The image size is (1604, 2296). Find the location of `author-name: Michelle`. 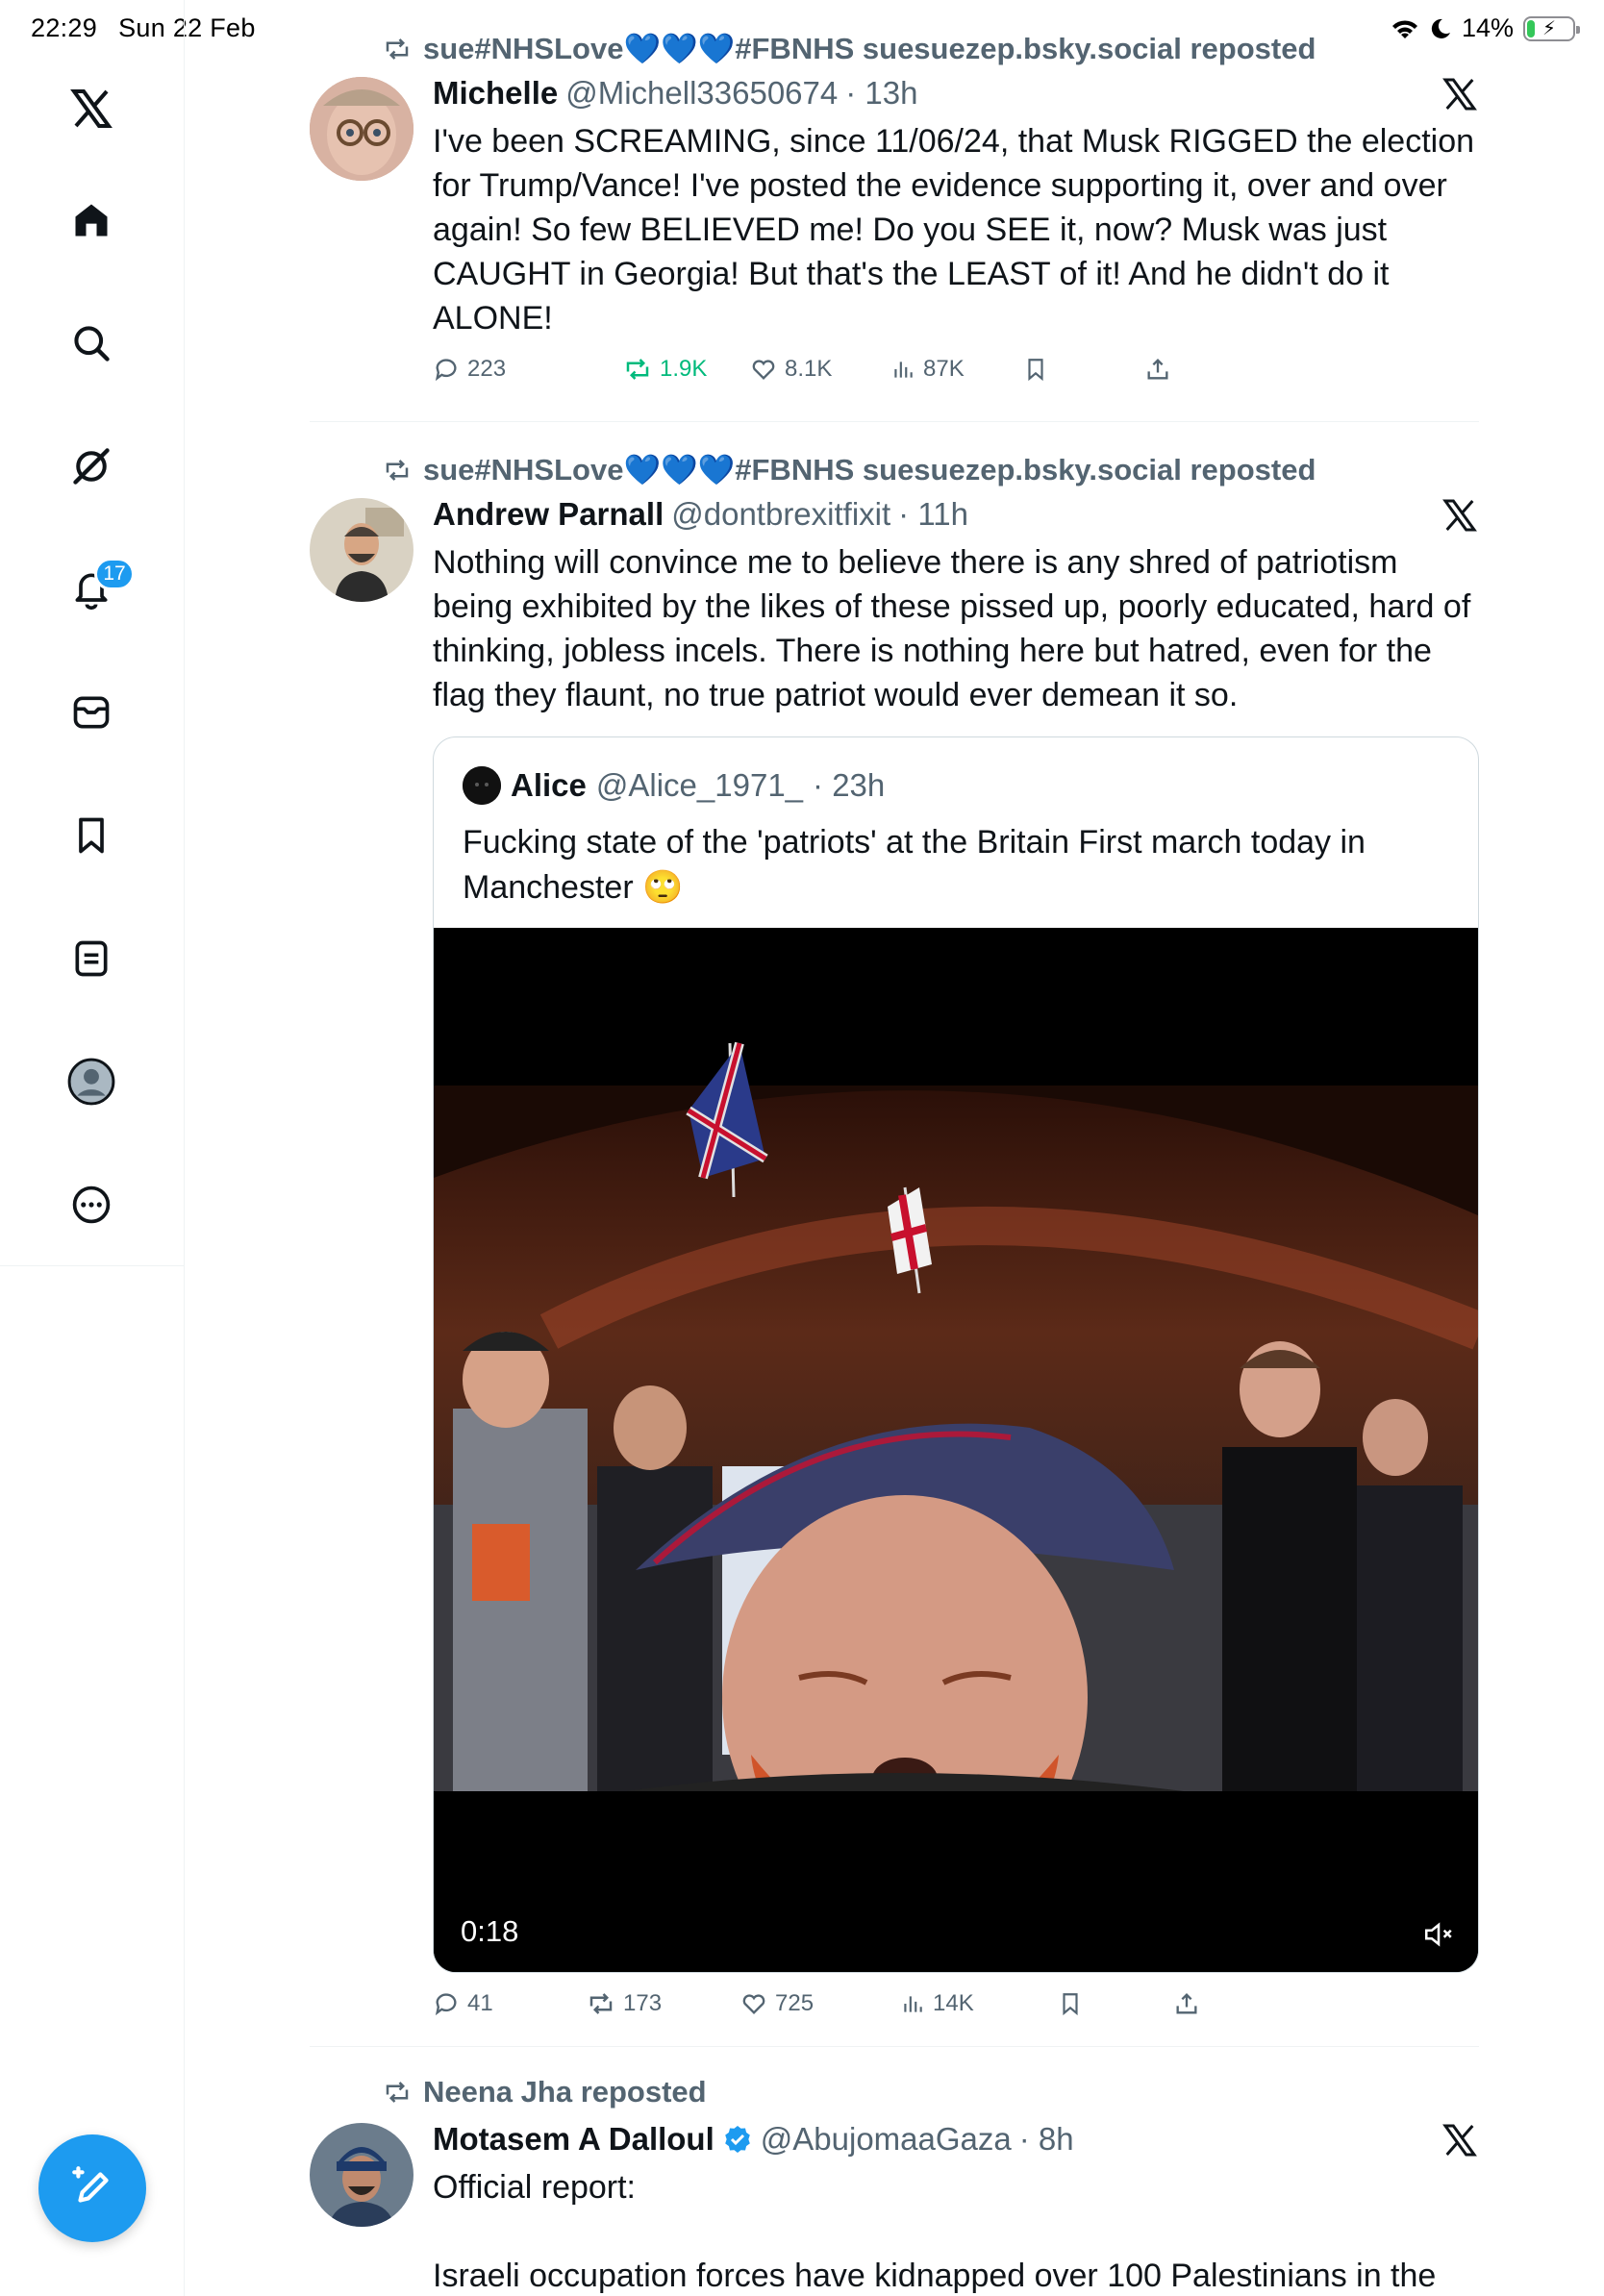

author-name: Michelle is located at coordinates (495, 93).